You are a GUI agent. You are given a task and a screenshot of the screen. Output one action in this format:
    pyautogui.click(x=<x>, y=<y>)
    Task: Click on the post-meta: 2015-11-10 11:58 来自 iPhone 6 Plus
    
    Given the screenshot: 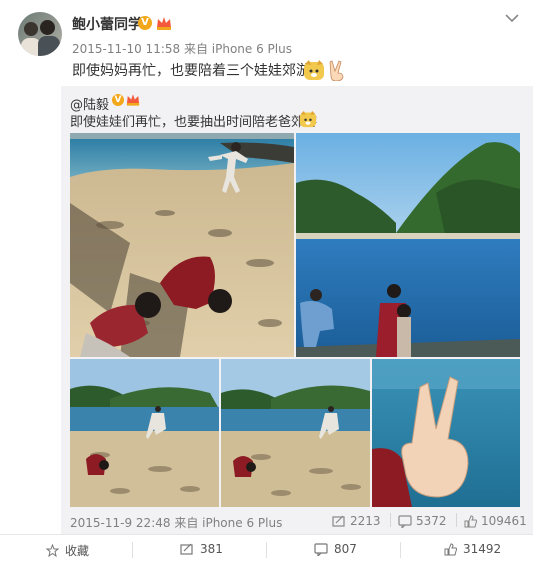 What is the action you would take?
    pyautogui.click(x=182, y=49)
    